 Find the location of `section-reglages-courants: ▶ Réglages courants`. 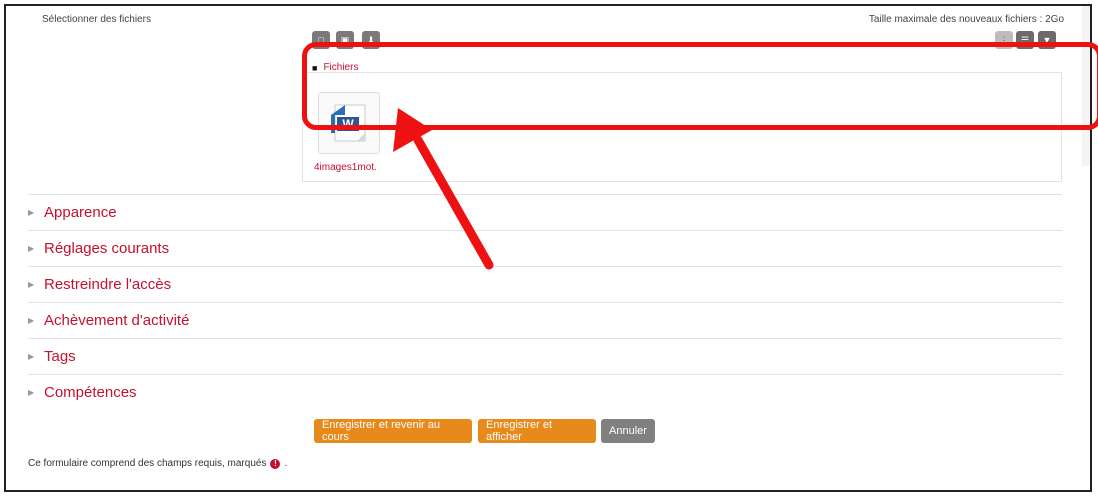

section-reglages-courants: ▶ Réglages courants is located at coordinates (545, 248).